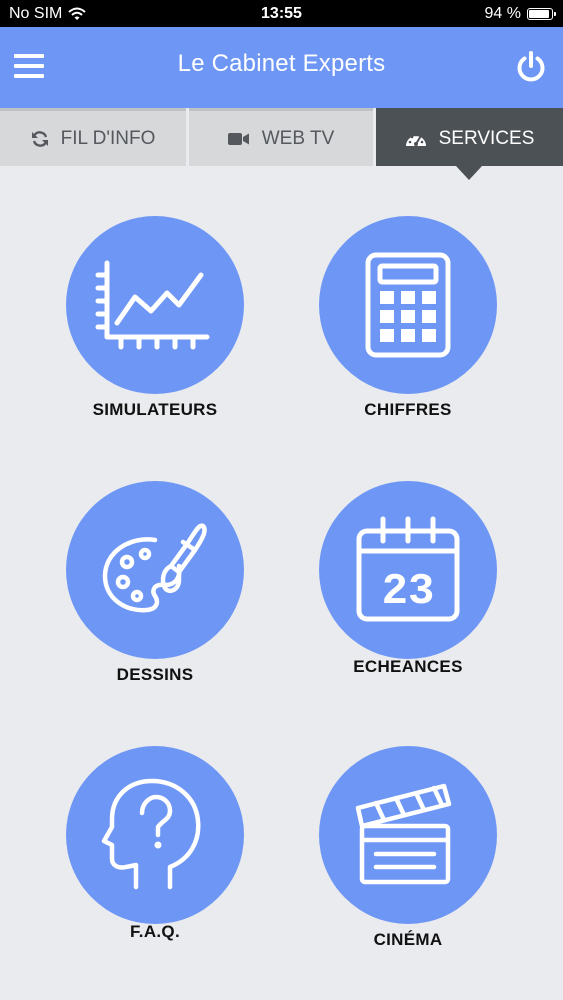  I want to click on service-faq: F.A.Q., so click(155, 843).